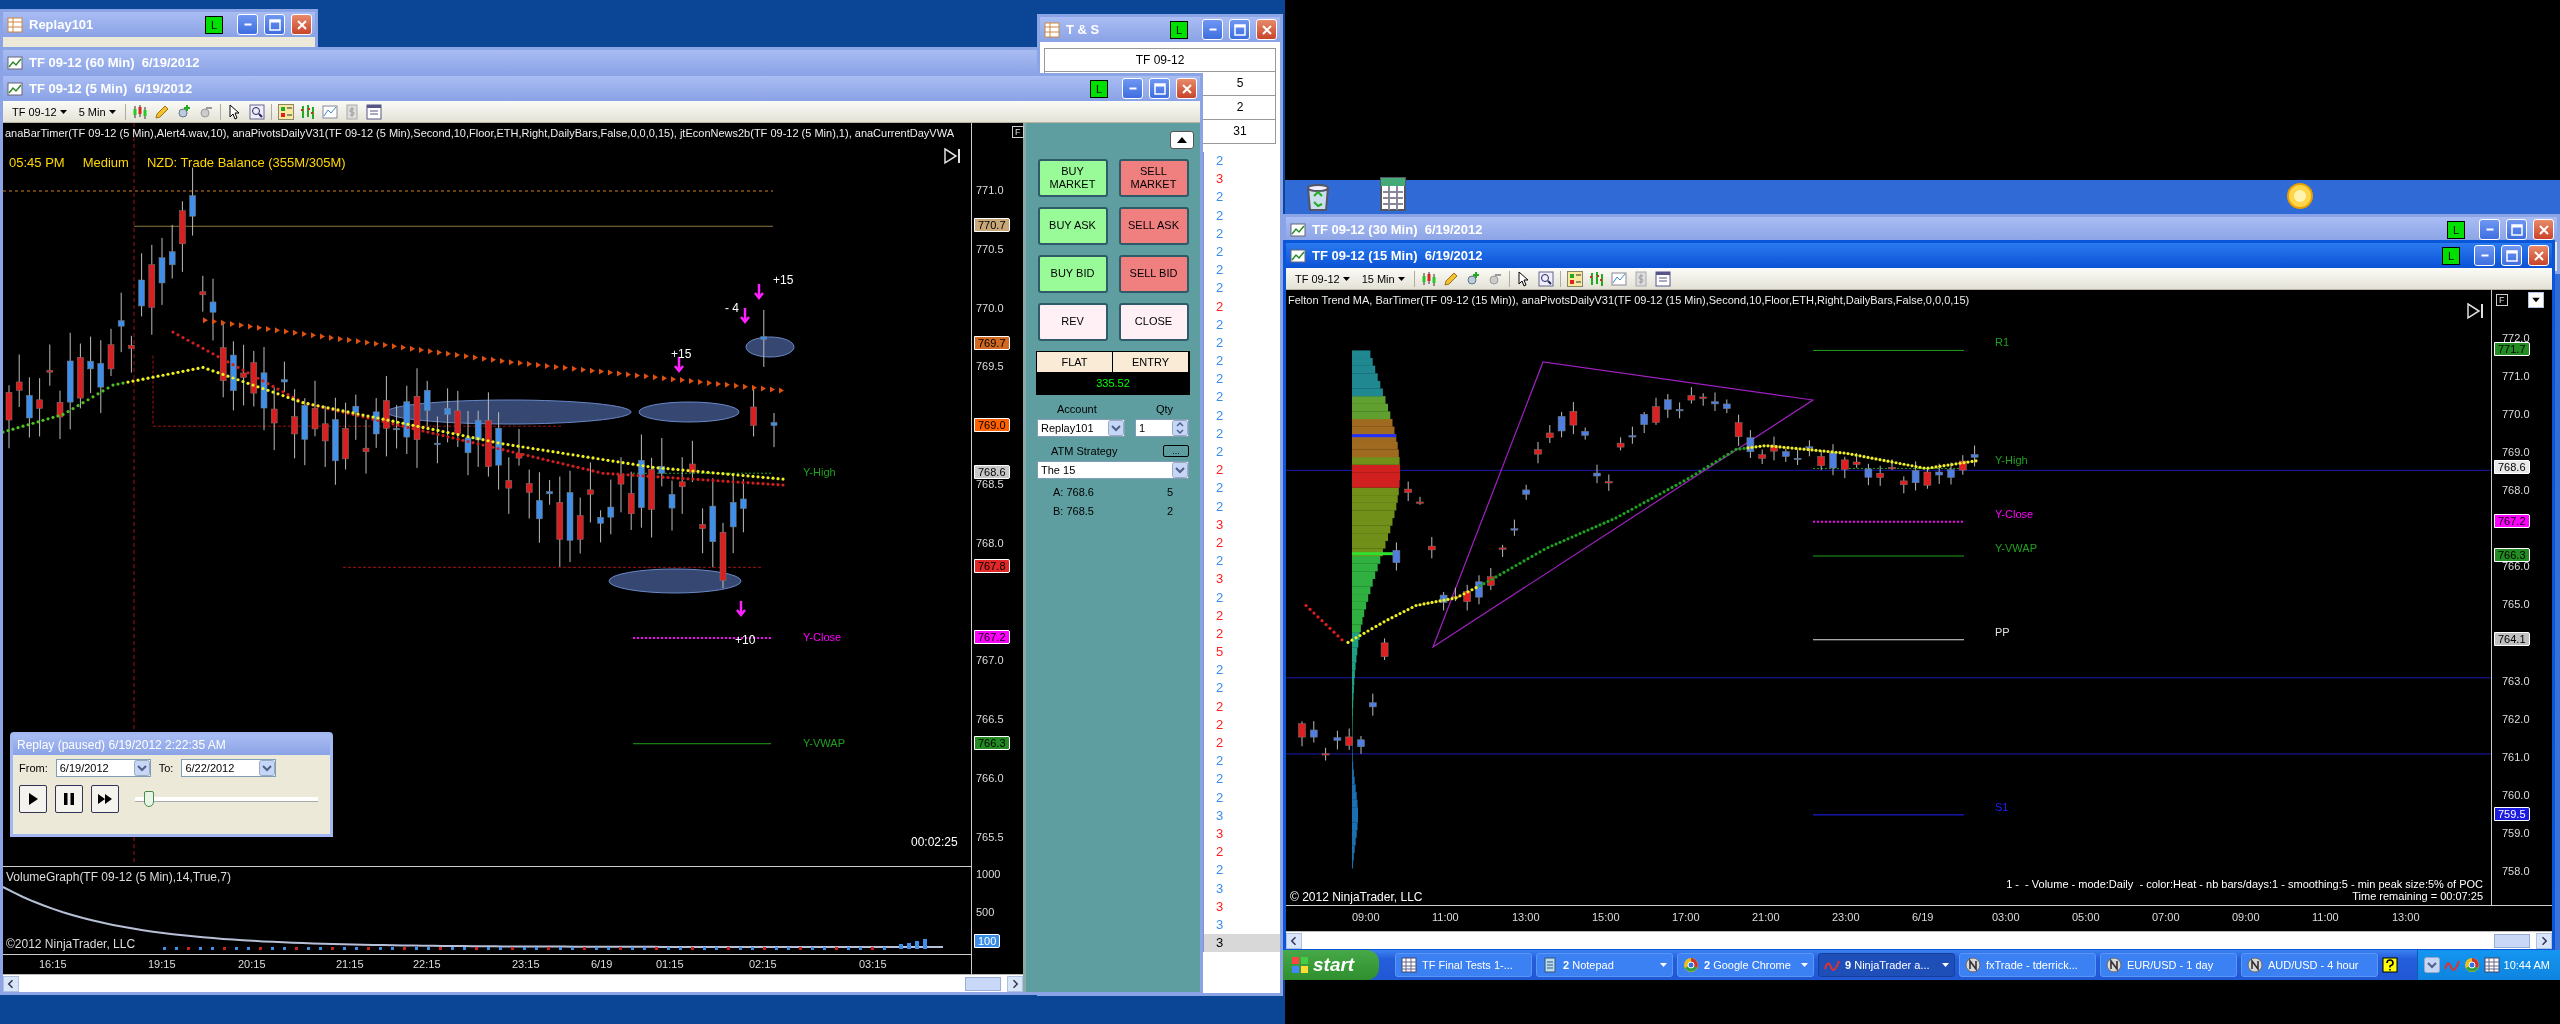 This screenshot has width=2560, height=1024. Describe the element at coordinates (2451, 255) in the screenshot. I see `link-button: L` at that location.